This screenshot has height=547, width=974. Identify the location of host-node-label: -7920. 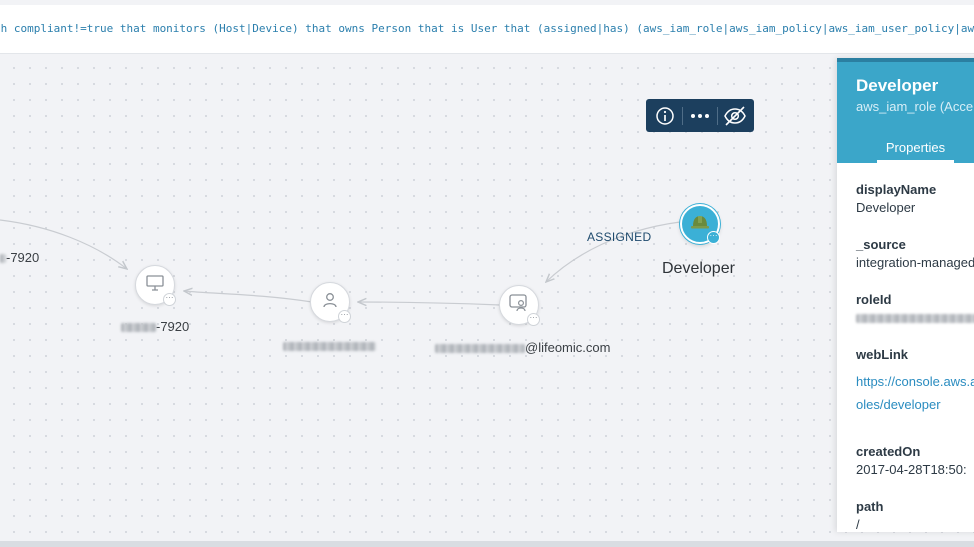
(19, 257).